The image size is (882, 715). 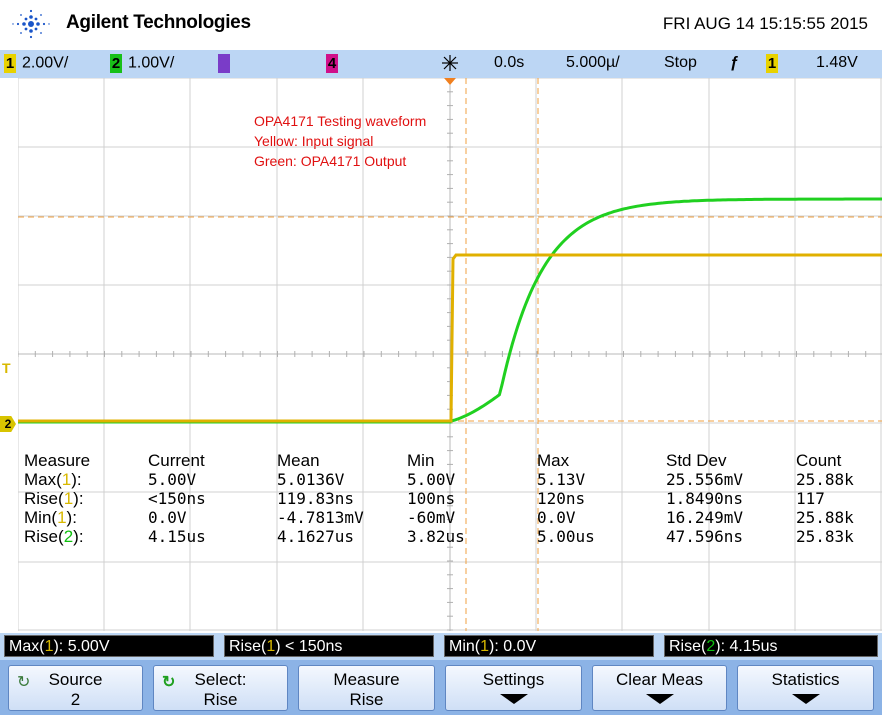 I want to click on measurement-stddev: 25.556mV, so click(x=705, y=479).